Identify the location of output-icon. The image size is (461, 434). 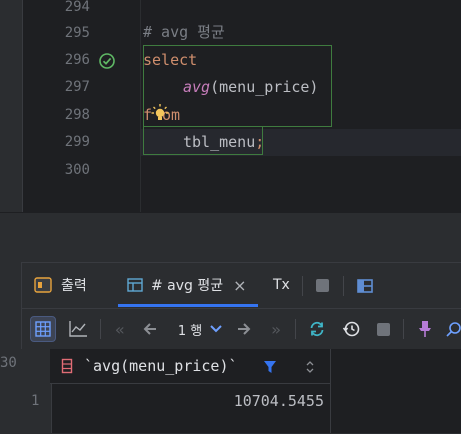
(43, 285).